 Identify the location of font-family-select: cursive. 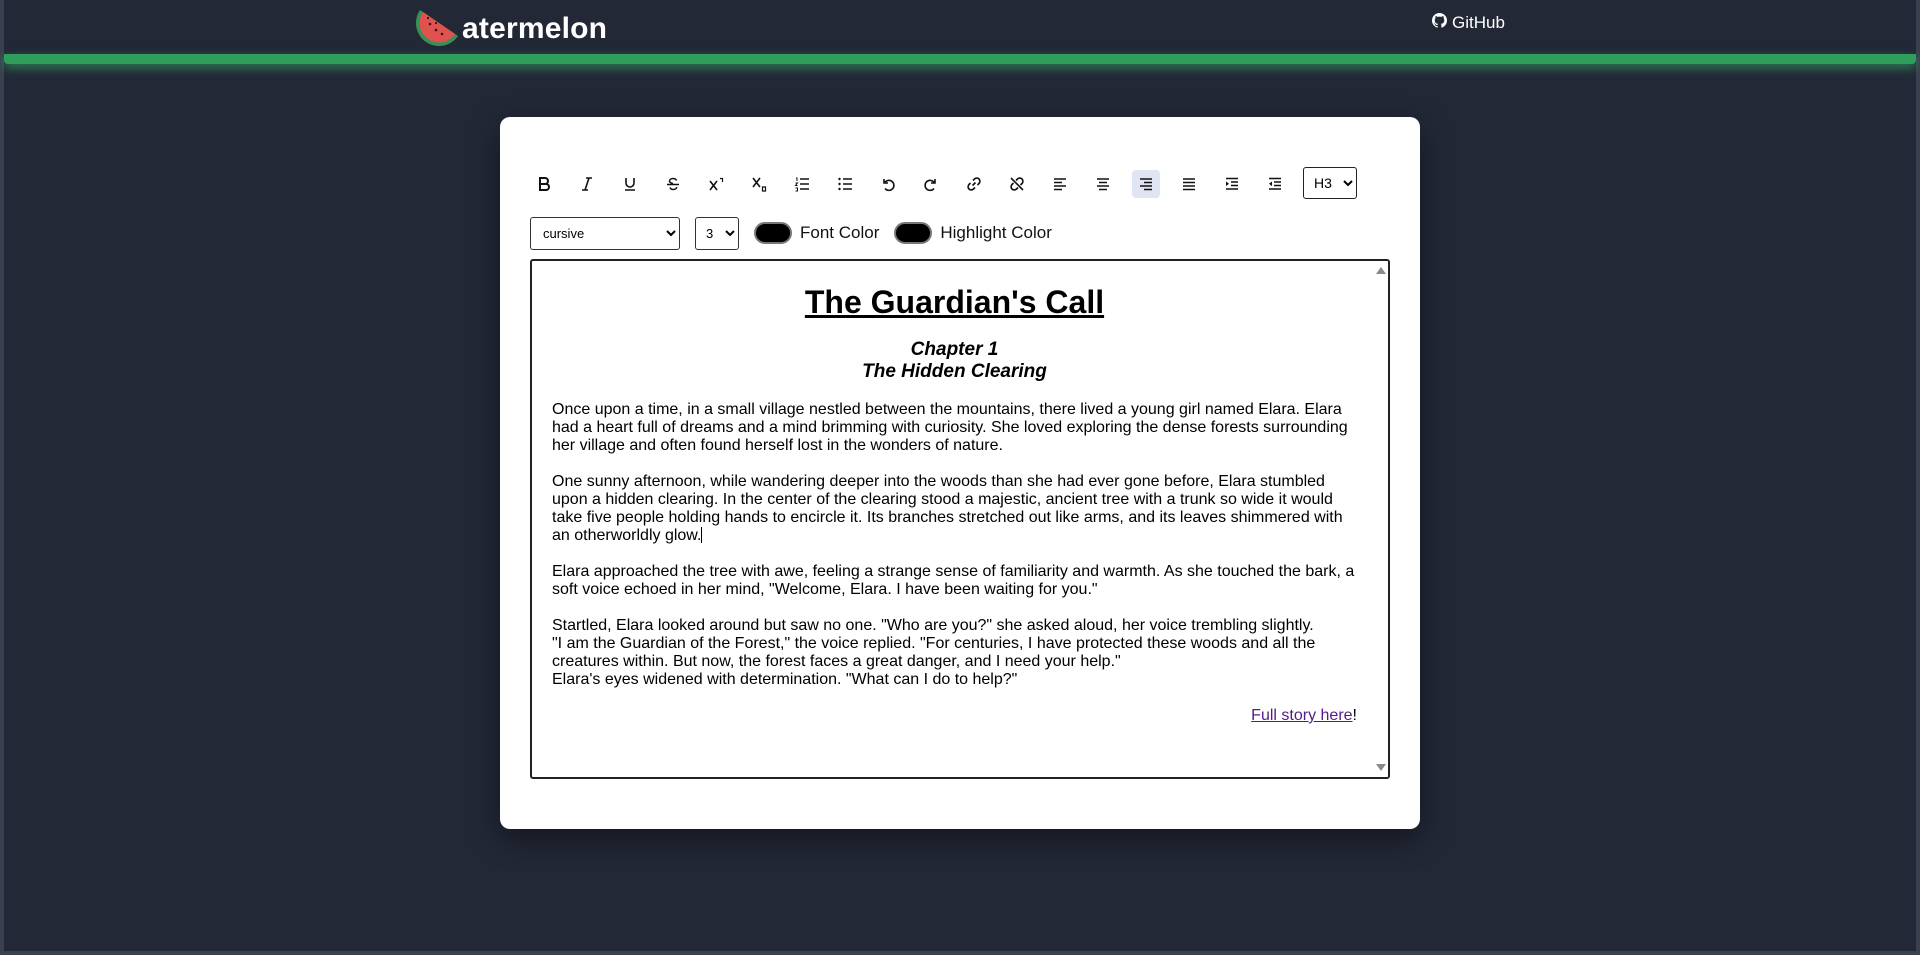
(605, 233).